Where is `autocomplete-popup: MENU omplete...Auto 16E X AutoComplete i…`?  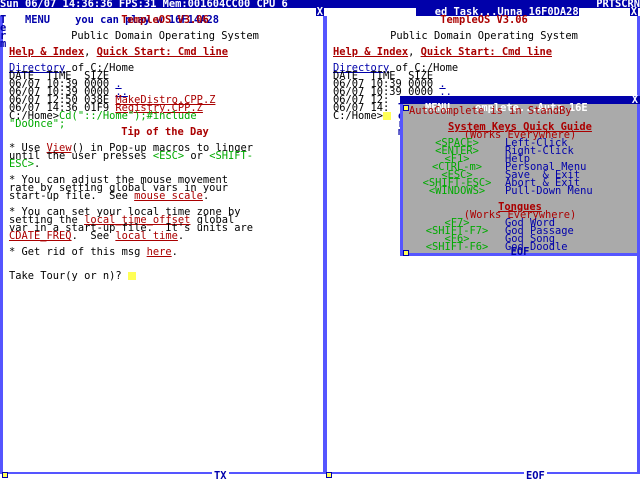 autocomplete-popup: MENU omplete...Auto 16E X AutoComplete i… is located at coordinates (520, 176).